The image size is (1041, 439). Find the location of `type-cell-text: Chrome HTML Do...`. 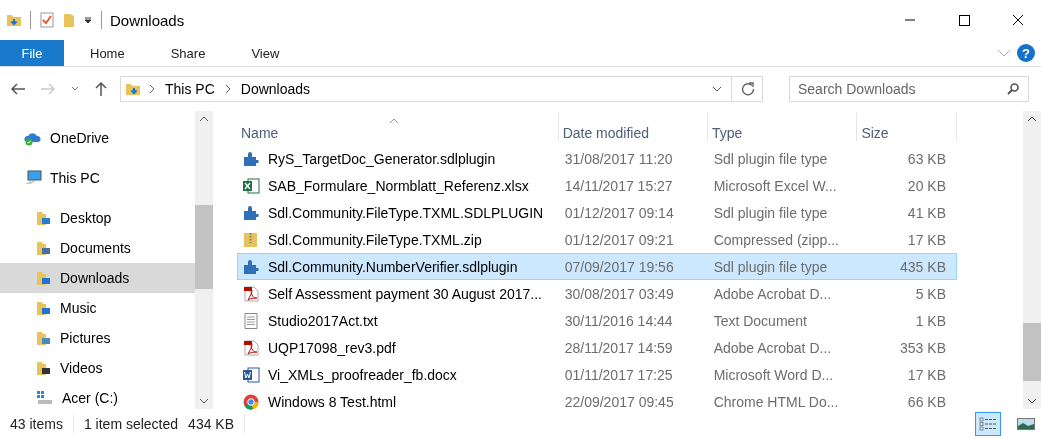

type-cell-text: Chrome HTML Do... is located at coordinates (776, 401).